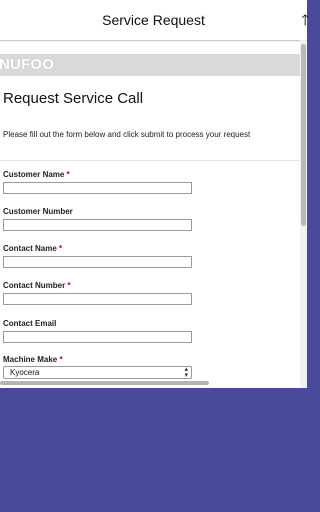 The height and width of the screenshot is (512, 320). I want to click on field-label-contact-number: Contact Number *, so click(37, 285).